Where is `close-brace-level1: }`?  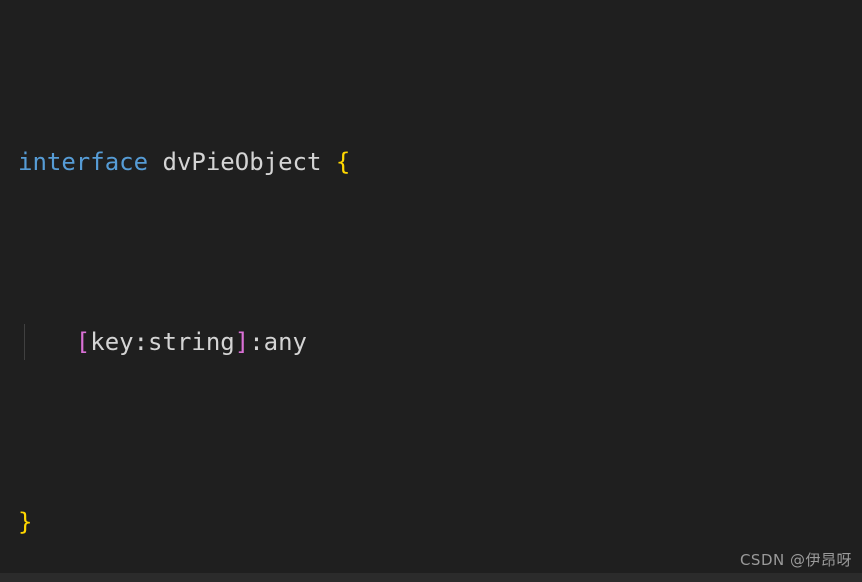 close-brace-level1: } is located at coordinates (25, 522).